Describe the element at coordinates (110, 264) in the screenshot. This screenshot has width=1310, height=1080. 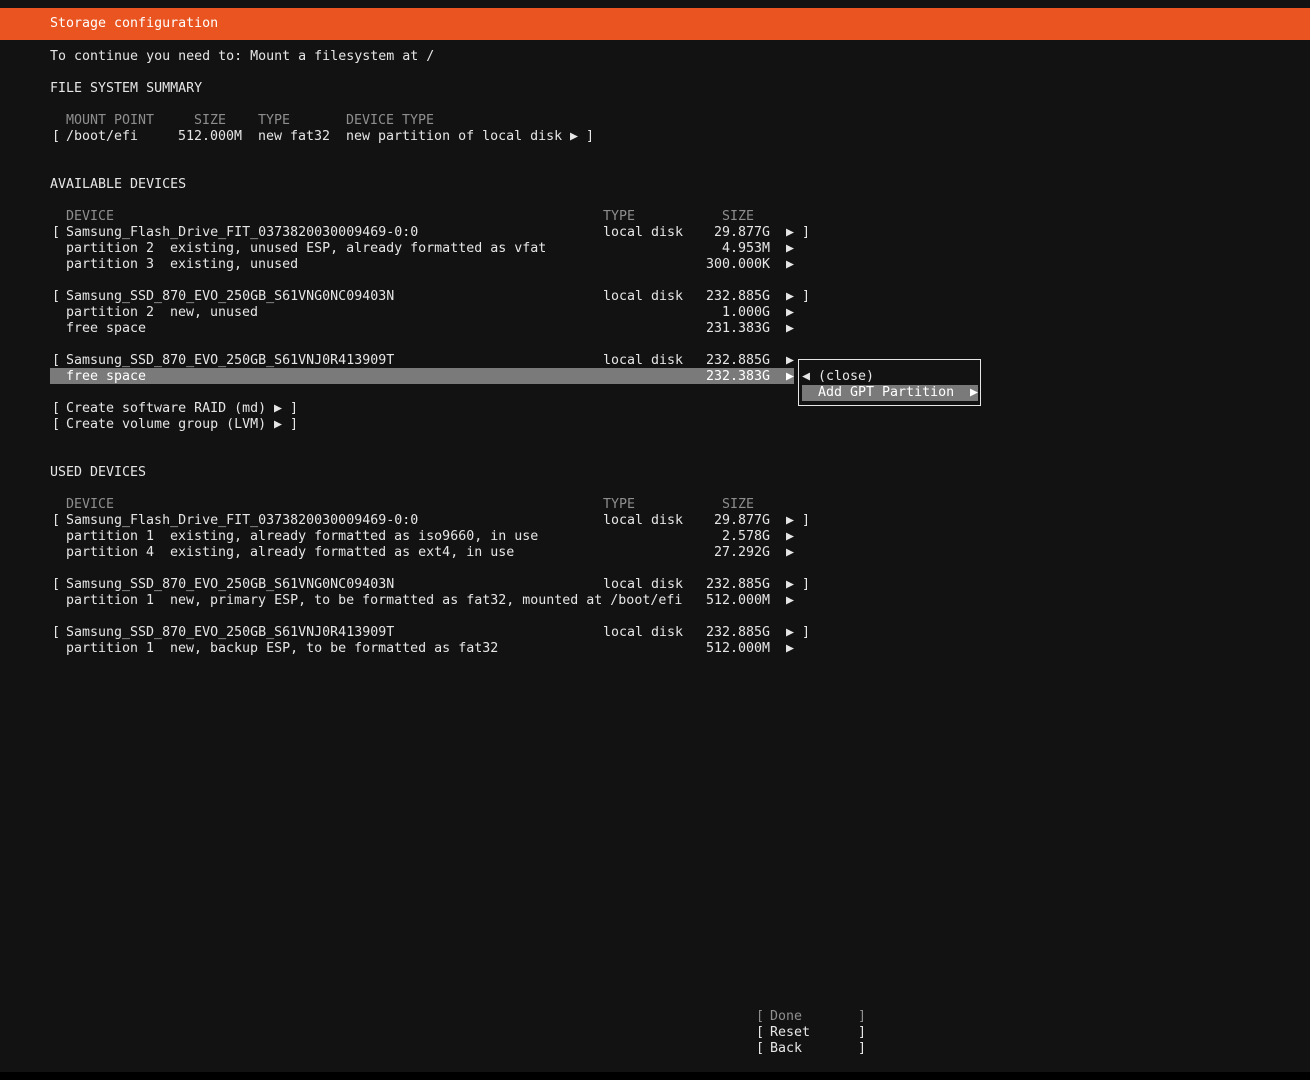
I see `partition-label: partition 3` at that location.